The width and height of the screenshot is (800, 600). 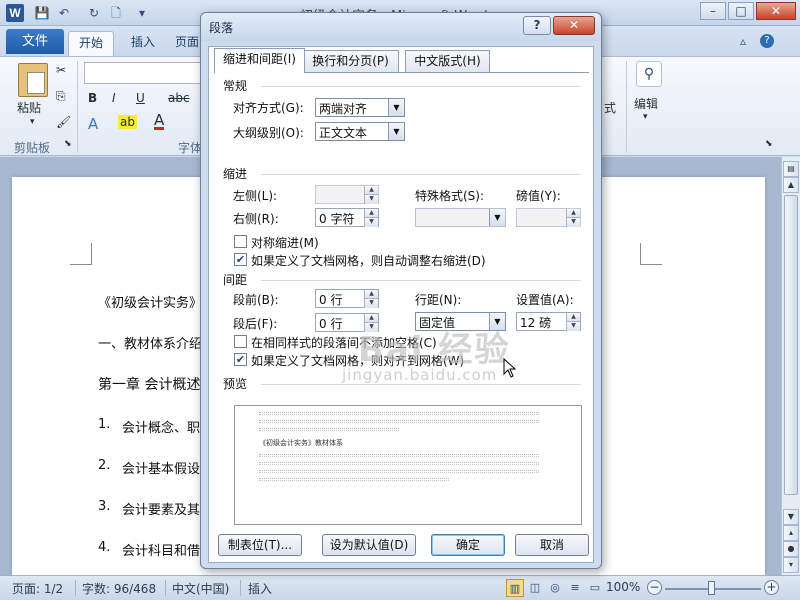 I want to click on tab-home: 开始, so click(x=91, y=43).